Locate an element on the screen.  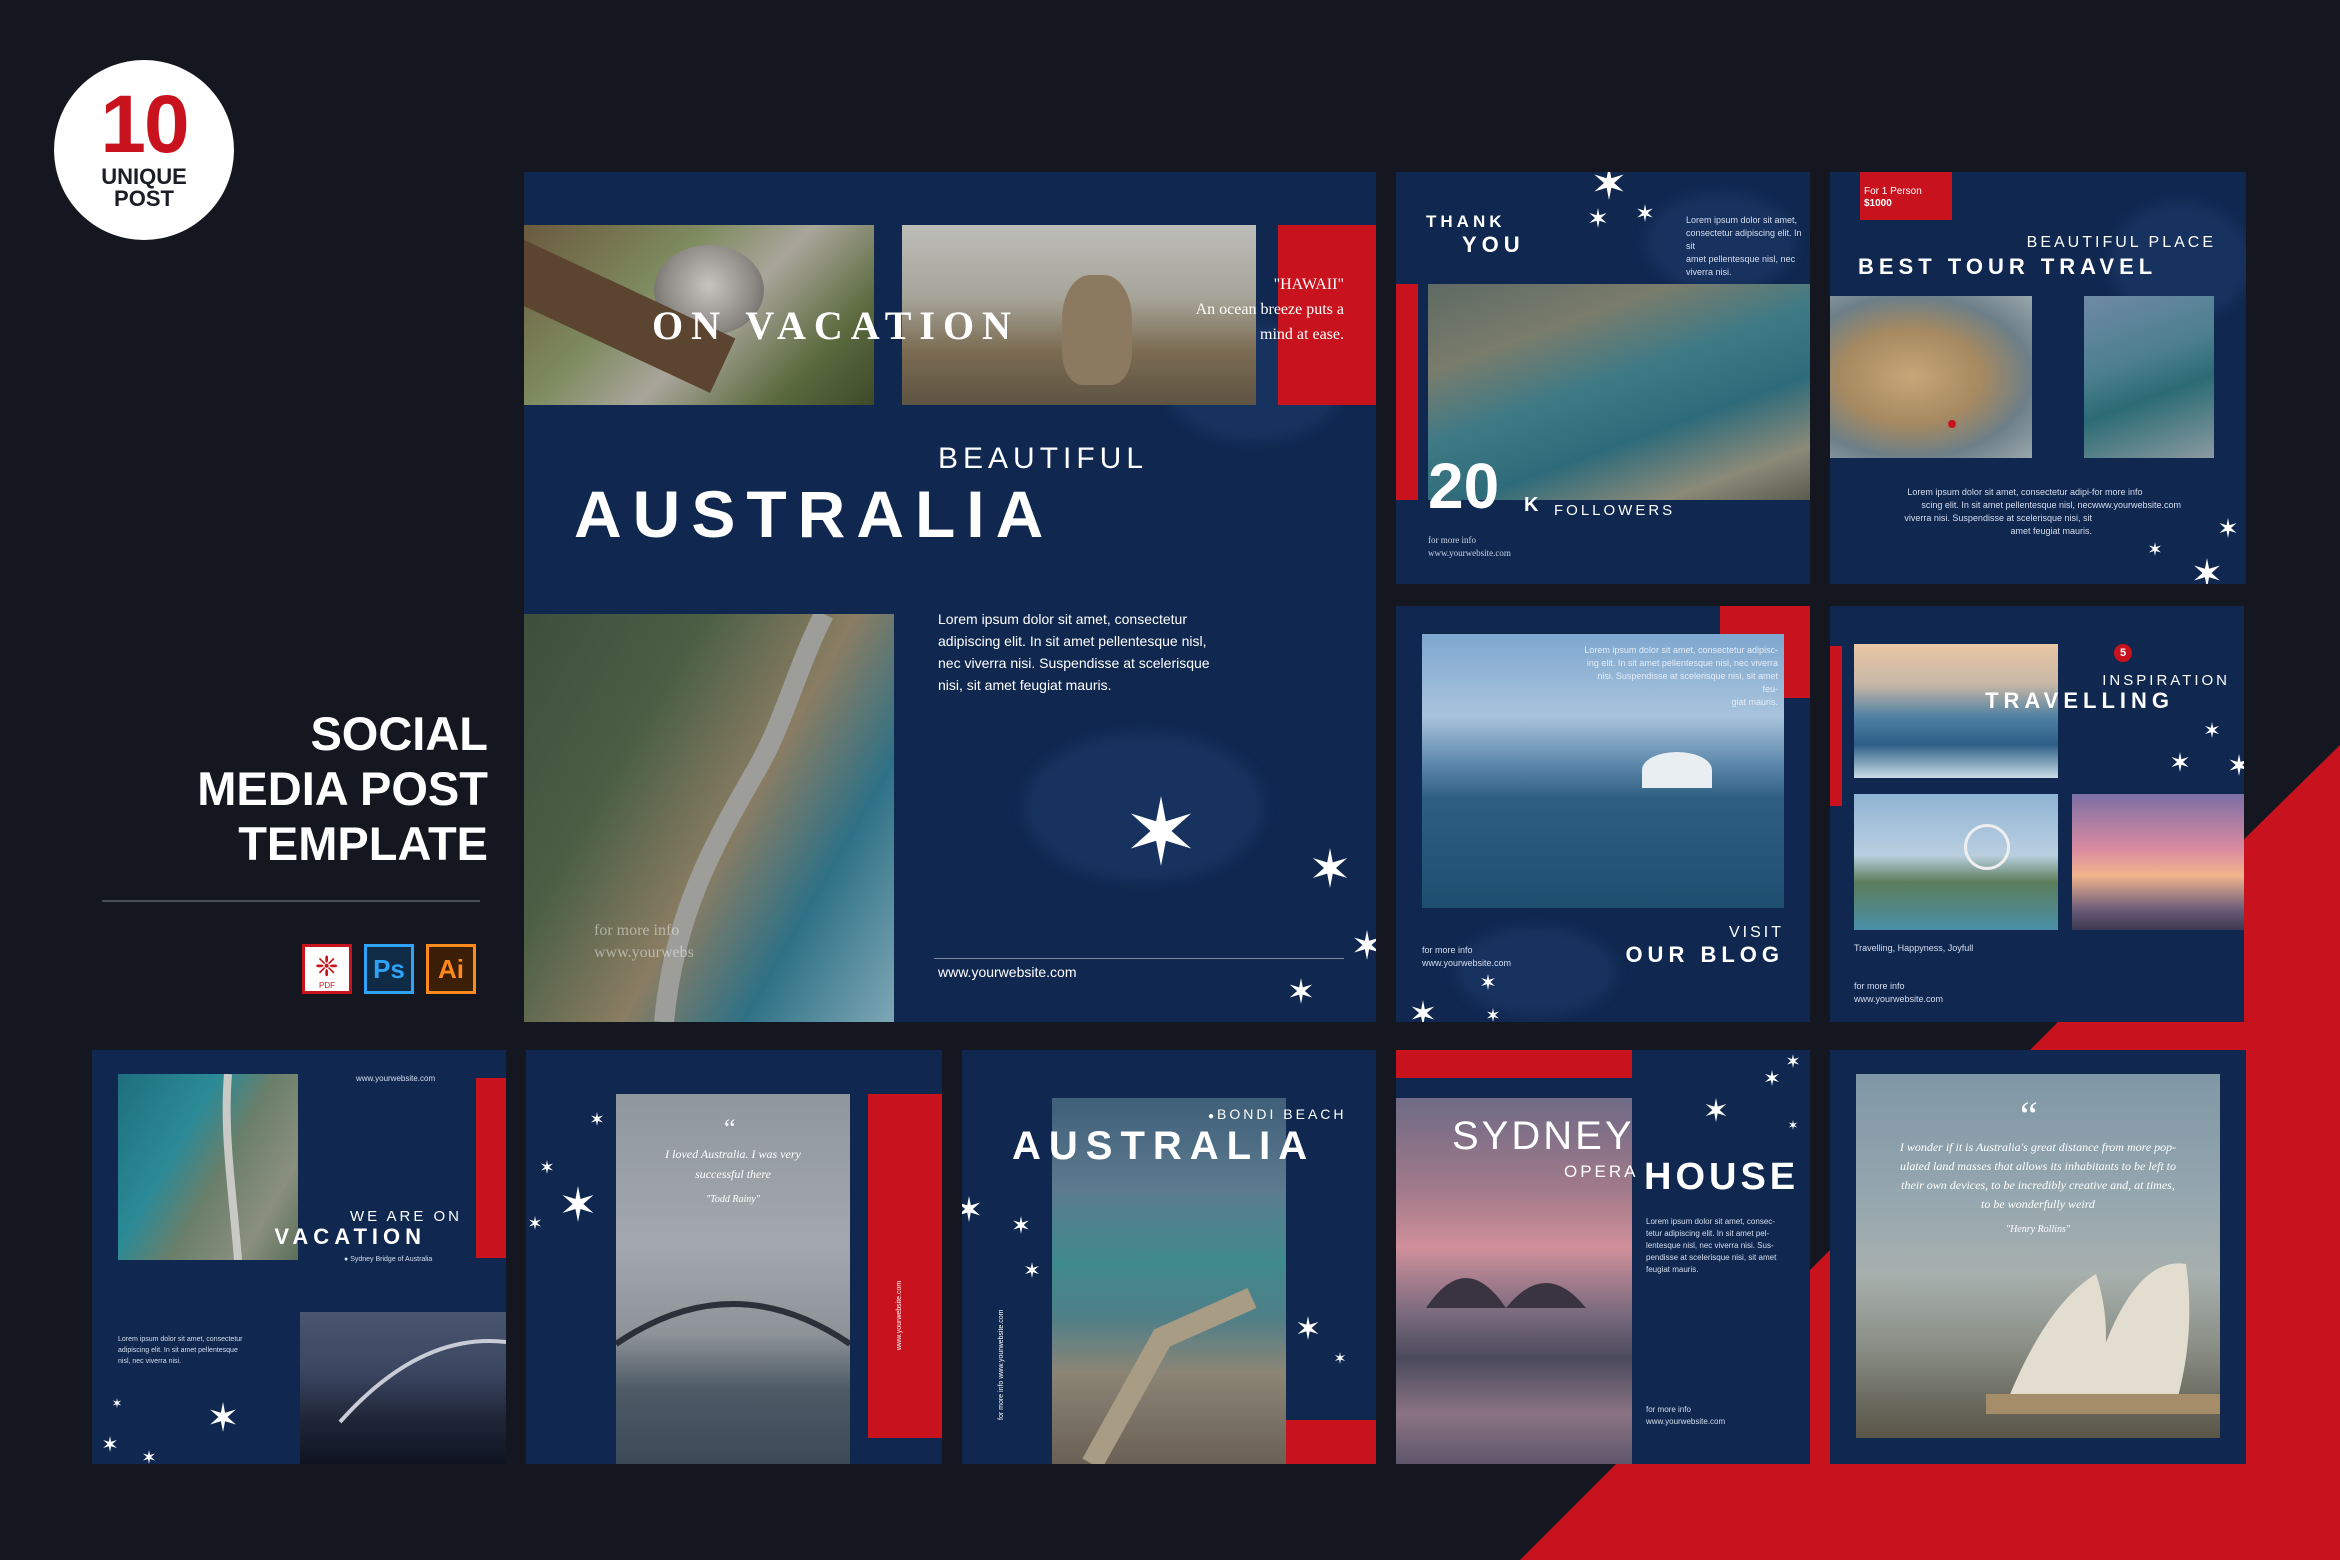
blog-info-line2: www.yourwebsite.com is located at coordinates (1467, 963).